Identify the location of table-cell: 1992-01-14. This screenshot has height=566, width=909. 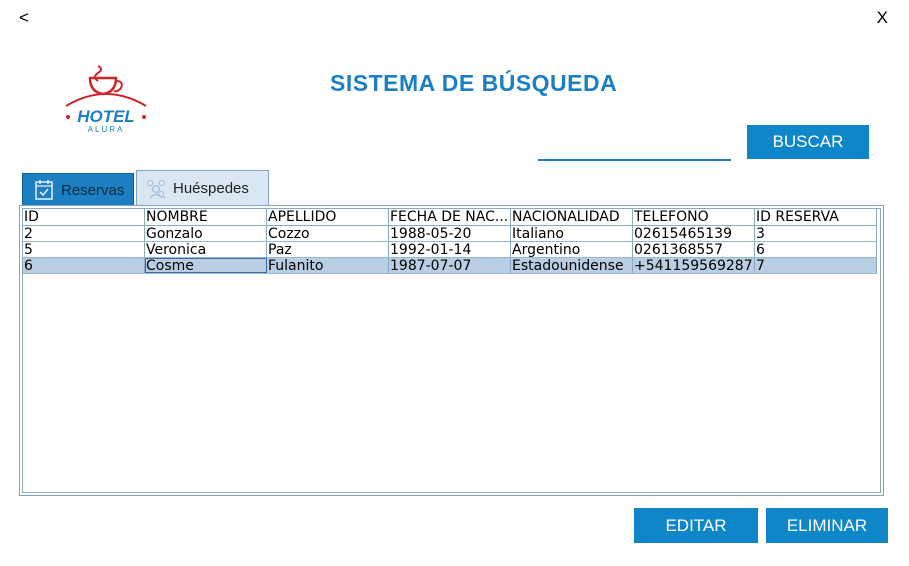
(450, 249).